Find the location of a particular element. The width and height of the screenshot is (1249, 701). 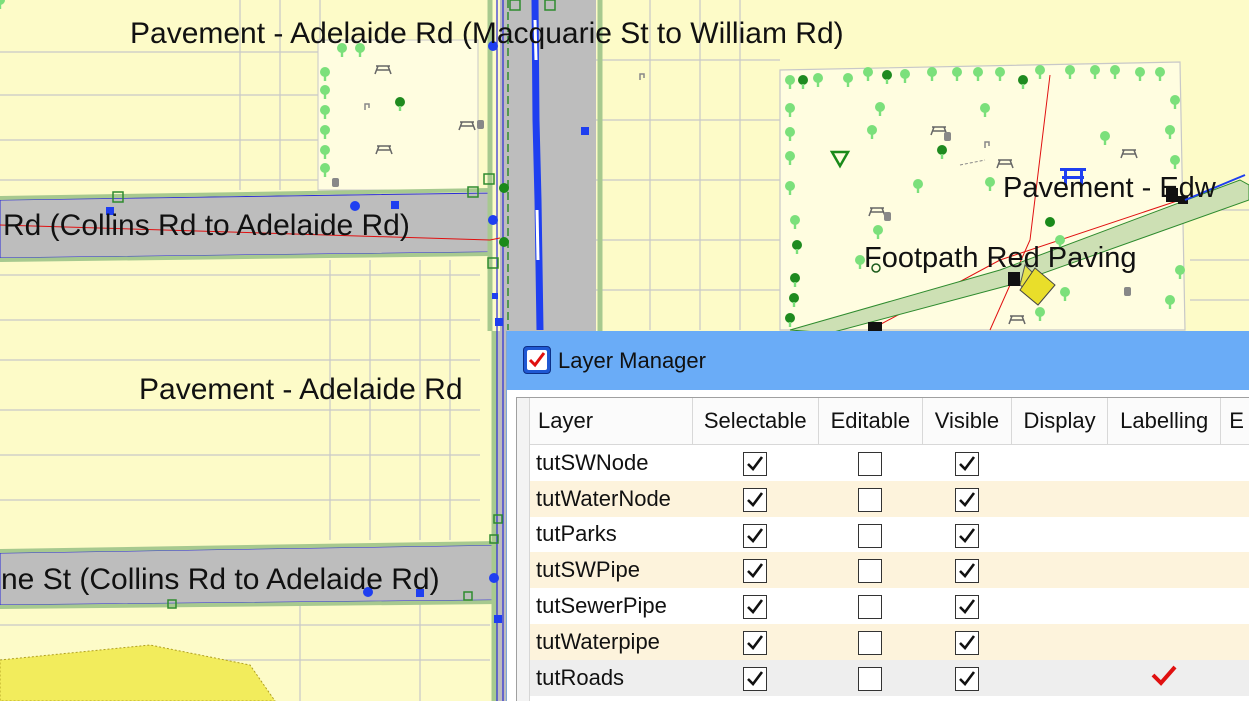

column-header-e: E is located at coordinates (1234, 421).